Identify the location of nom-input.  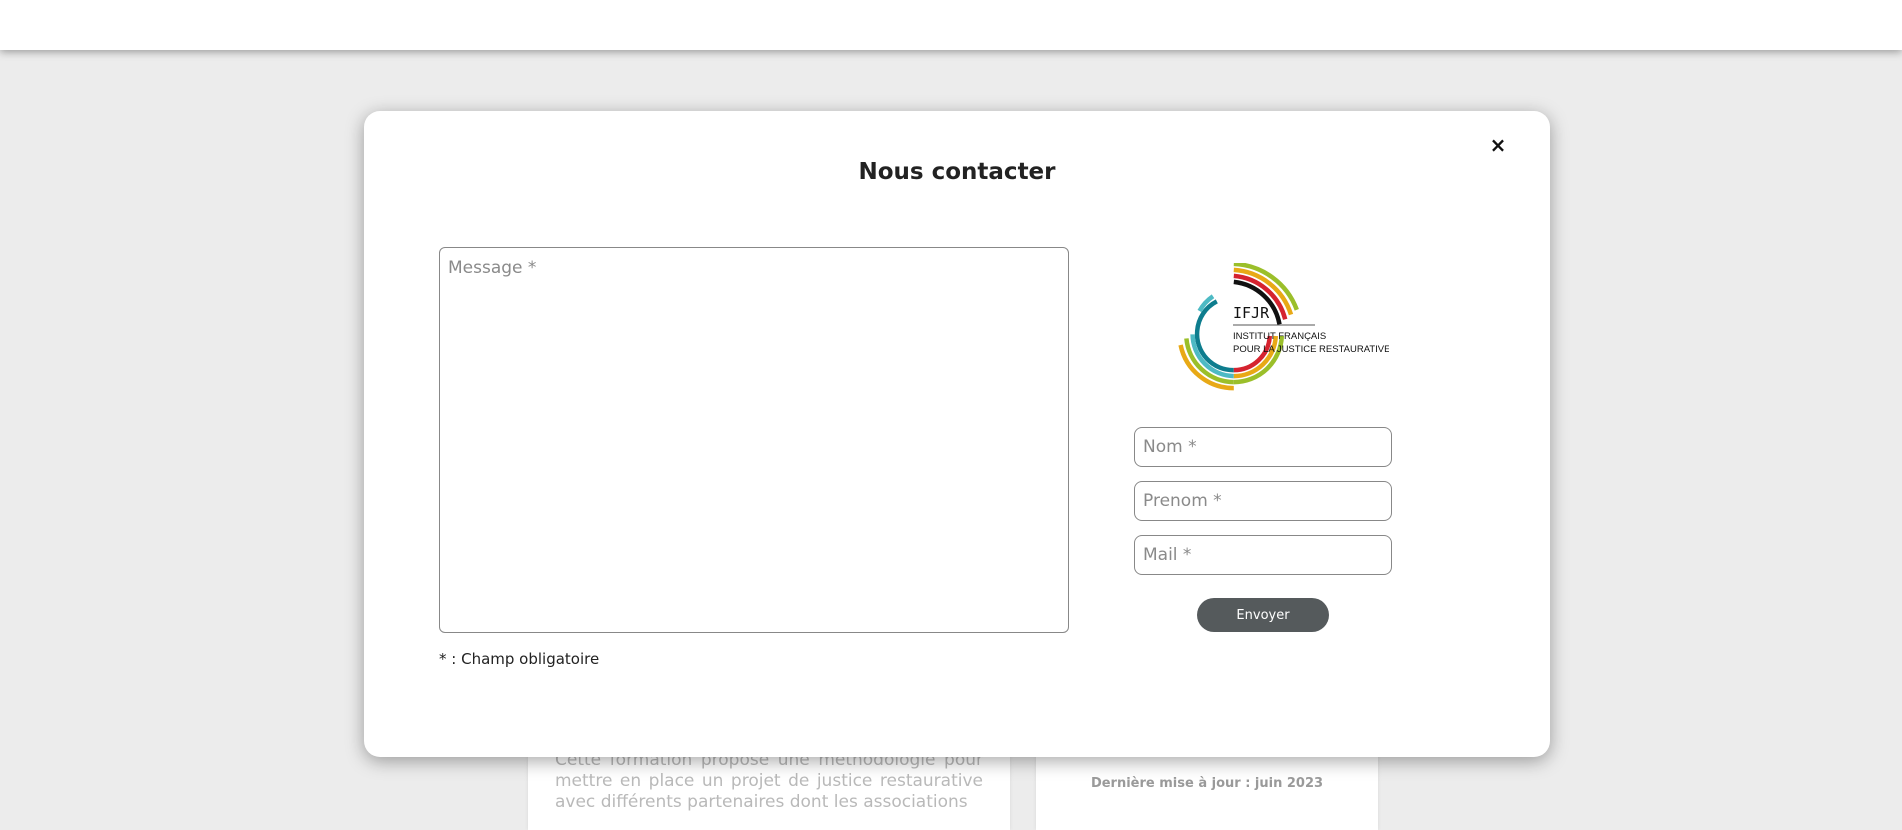
(1263, 447).